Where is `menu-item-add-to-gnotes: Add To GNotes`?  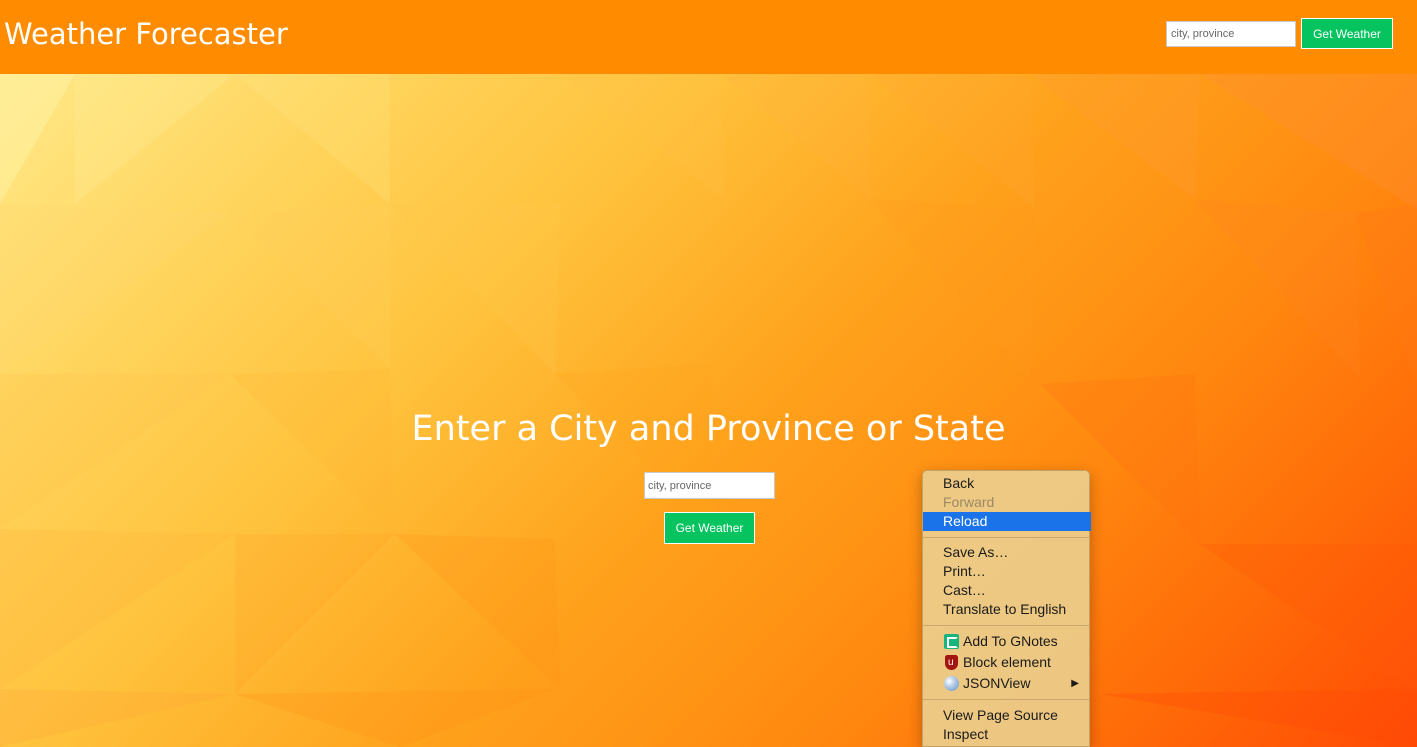 menu-item-add-to-gnotes: Add To GNotes is located at coordinates (1007, 641).